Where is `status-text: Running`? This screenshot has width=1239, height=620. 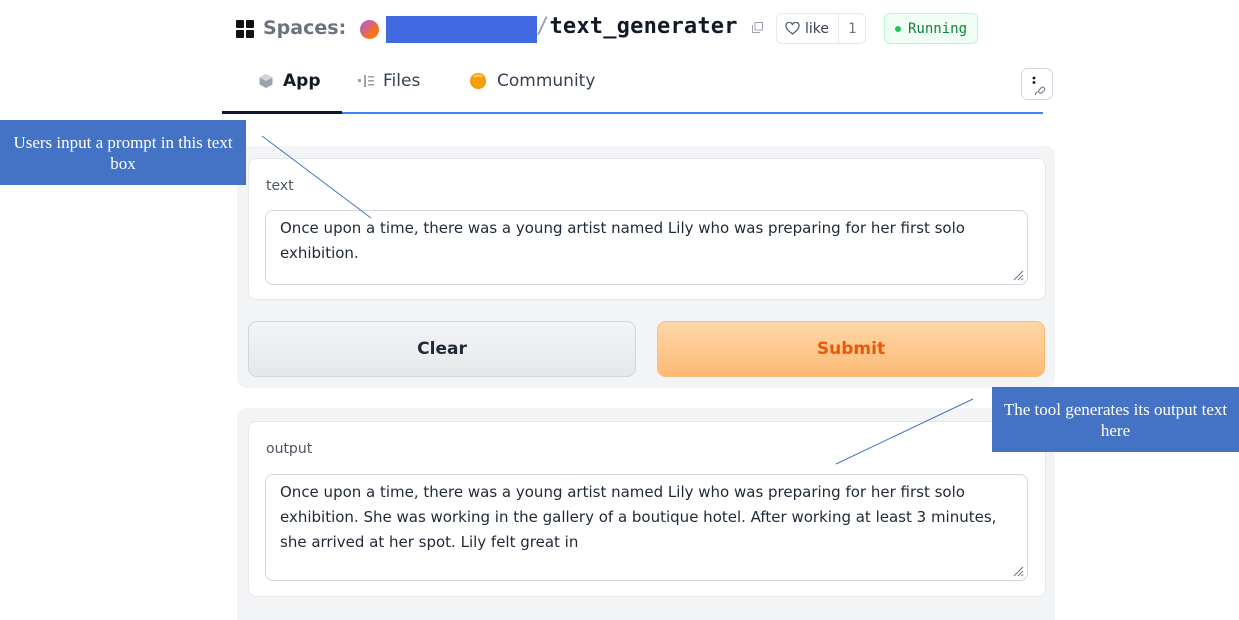 status-text: Running is located at coordinates (938, 28).